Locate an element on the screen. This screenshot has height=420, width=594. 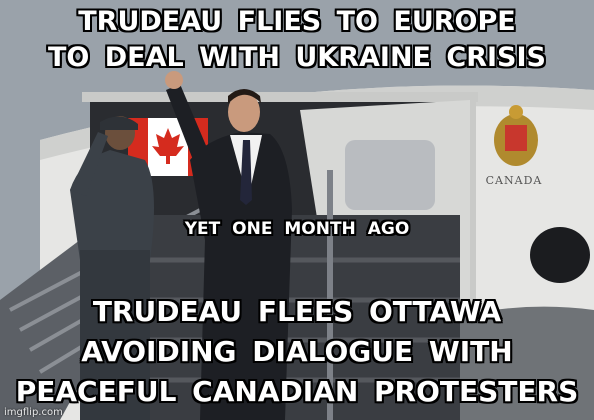
bottom-caption-line-1: TRUDEAU FLEES OTTAWA is located at coordinates (297, 311).